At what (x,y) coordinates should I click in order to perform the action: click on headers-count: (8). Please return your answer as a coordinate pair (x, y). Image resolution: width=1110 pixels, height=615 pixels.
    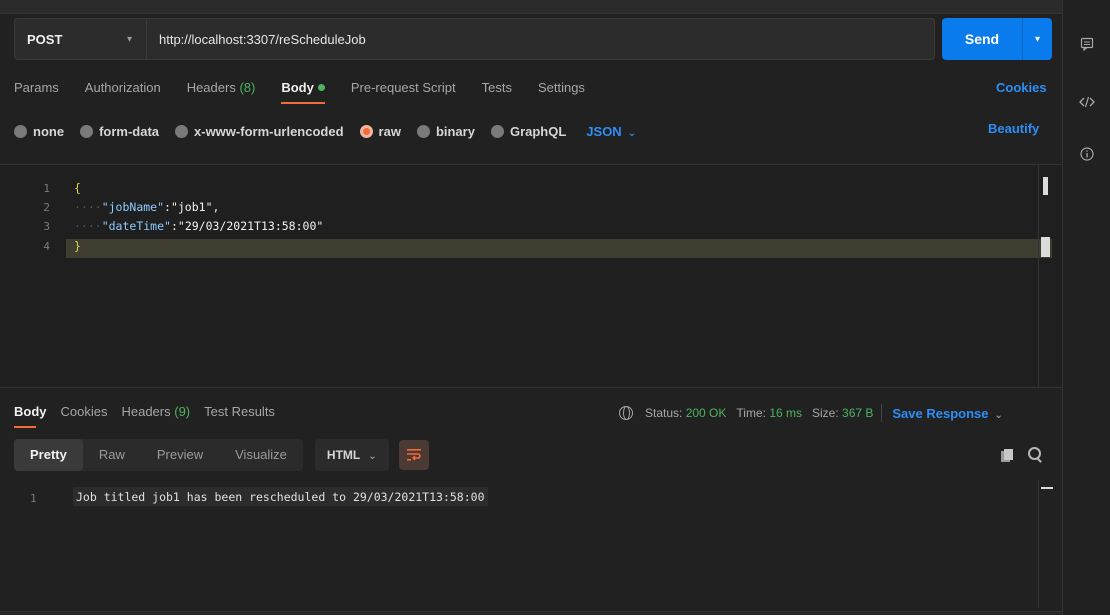
    Looking at the image, I should click on (247, 87).